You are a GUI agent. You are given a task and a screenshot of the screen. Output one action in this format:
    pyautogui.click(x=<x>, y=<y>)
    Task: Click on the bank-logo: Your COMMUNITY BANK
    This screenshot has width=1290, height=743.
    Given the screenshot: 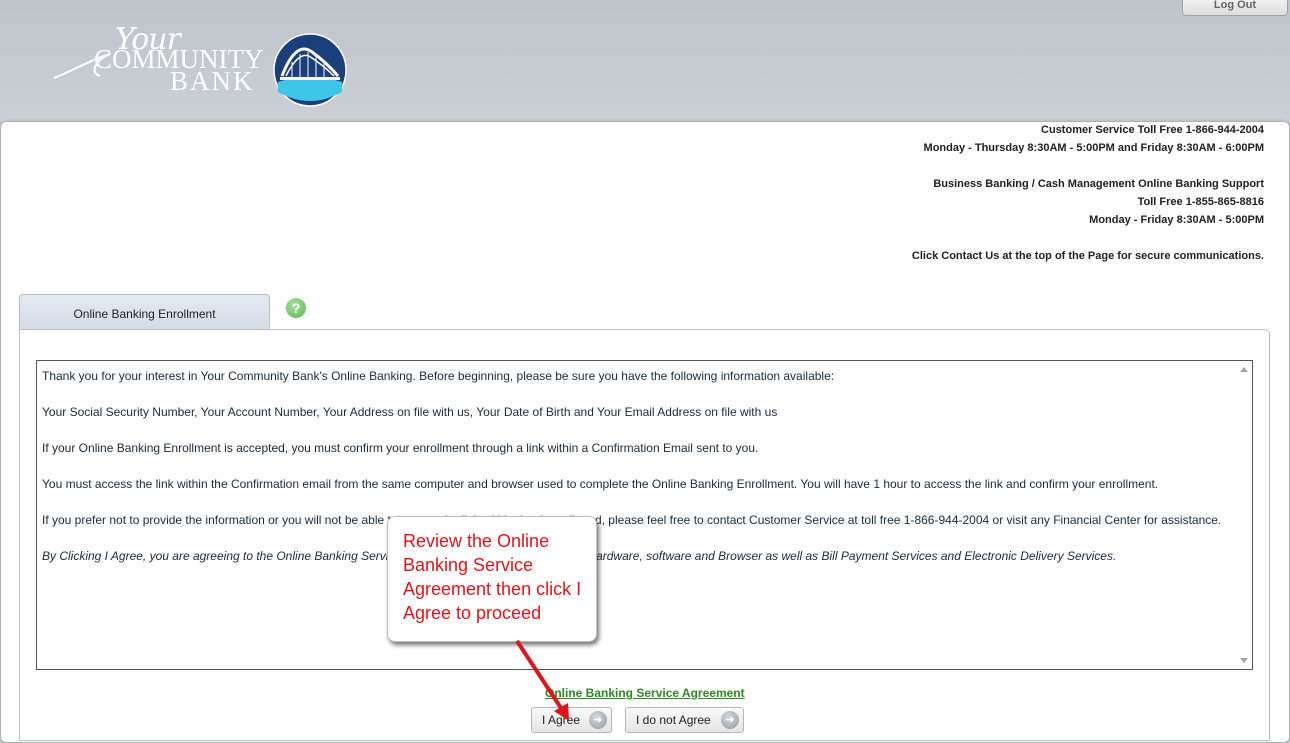 What is the action you would take?
    pyautogui.click(x=200, y=62)
    